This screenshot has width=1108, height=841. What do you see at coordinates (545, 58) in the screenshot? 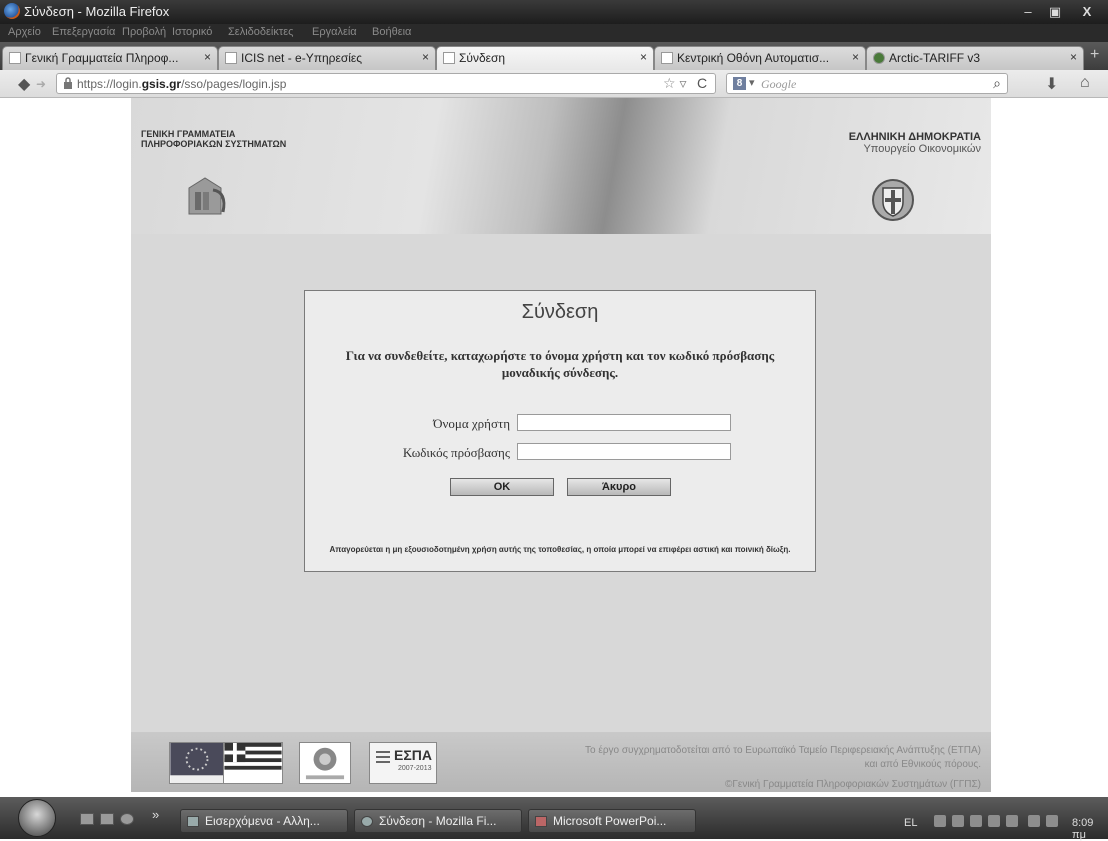
I see `tab-login: Σύνδεση ×` at bounding box center [545, 58].